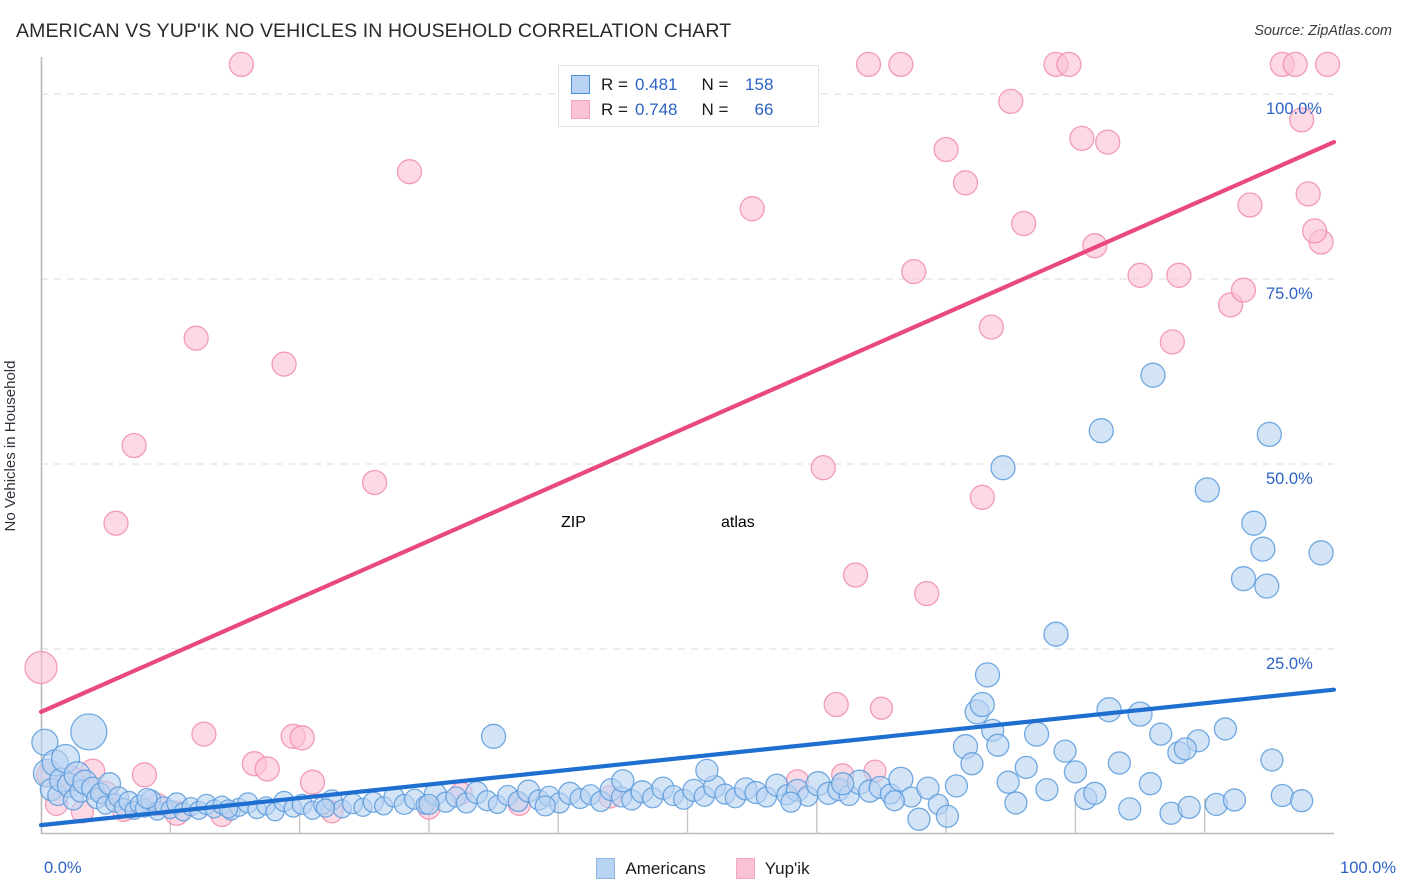 Image resolution: width=1406 pixels, height=892 pixels. I want to click on correlation-legend: R = 0.481 N = 158 R = 0.748 N = 66, so click(688, 96).